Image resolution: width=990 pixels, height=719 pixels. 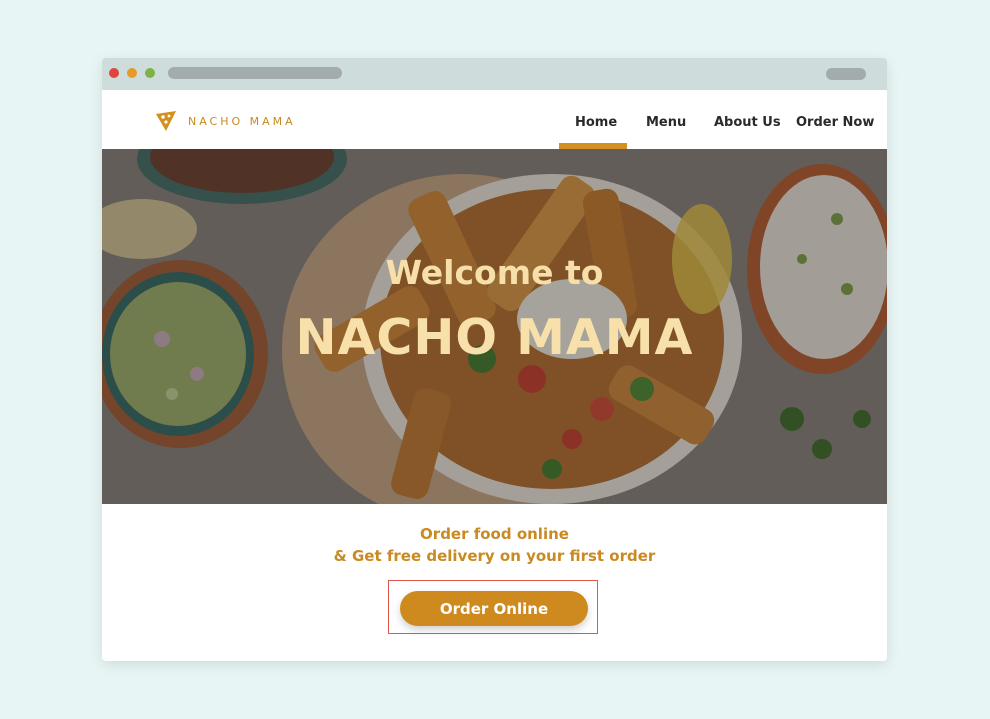 I want to click on browser-chrome, so click(x=494, y=74).